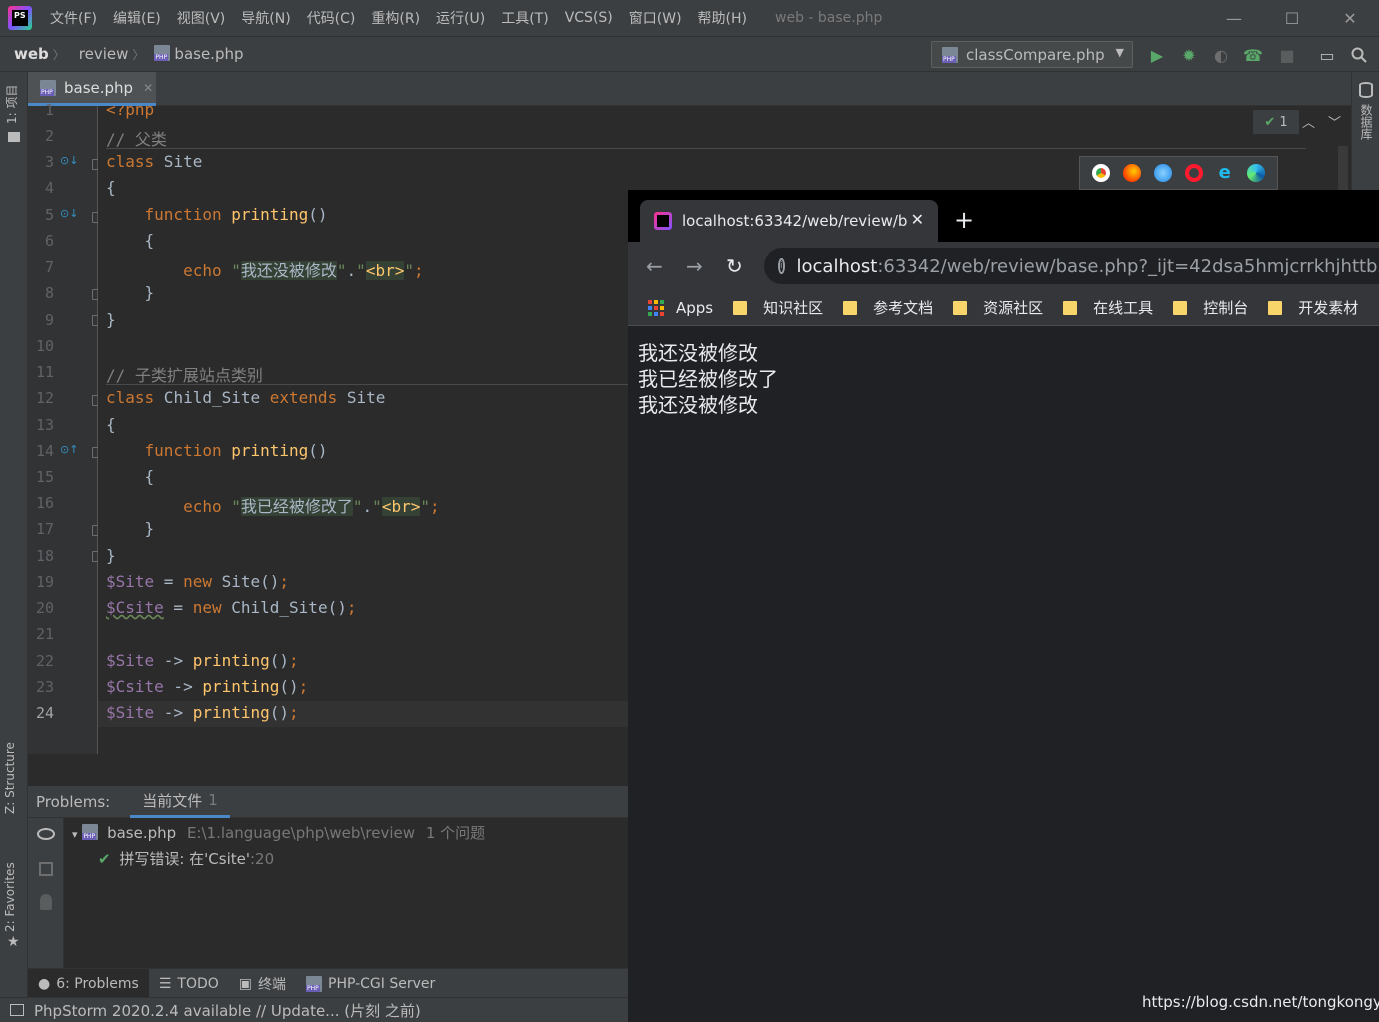  I want to click on bookmark-folder: 控制台, so click(1210, 307).